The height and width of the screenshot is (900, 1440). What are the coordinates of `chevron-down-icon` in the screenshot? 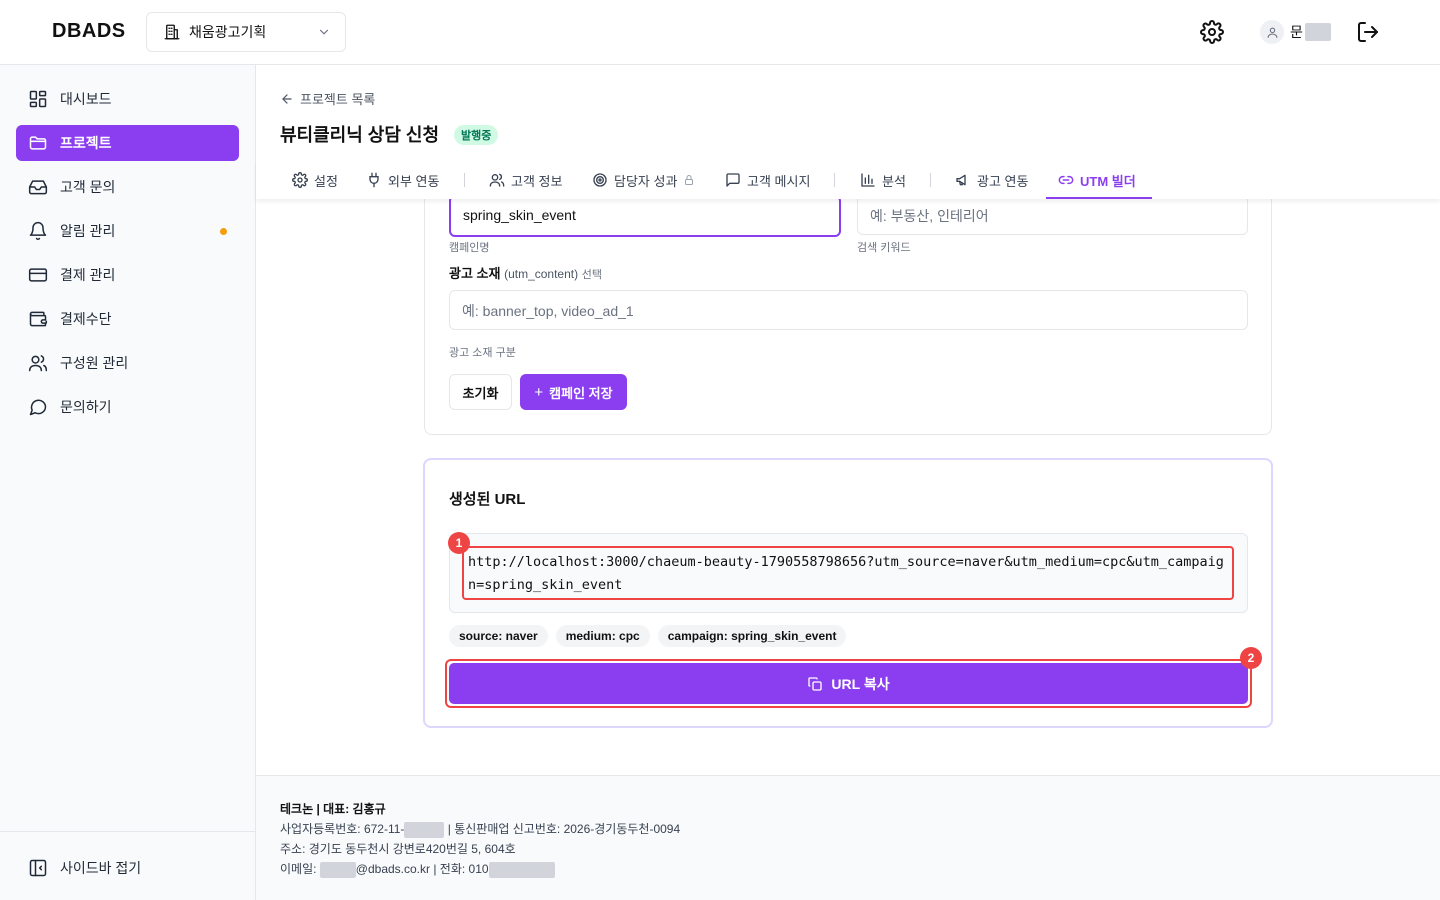 It's located at (324, 32).